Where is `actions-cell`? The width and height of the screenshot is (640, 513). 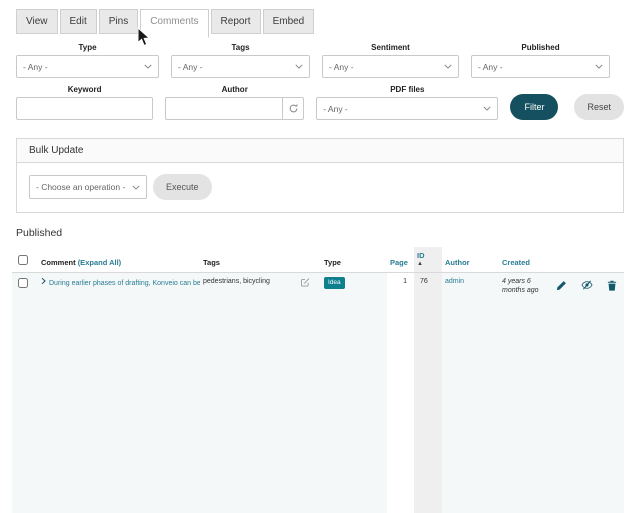 actions-cell is located at coordinates (585, 393).